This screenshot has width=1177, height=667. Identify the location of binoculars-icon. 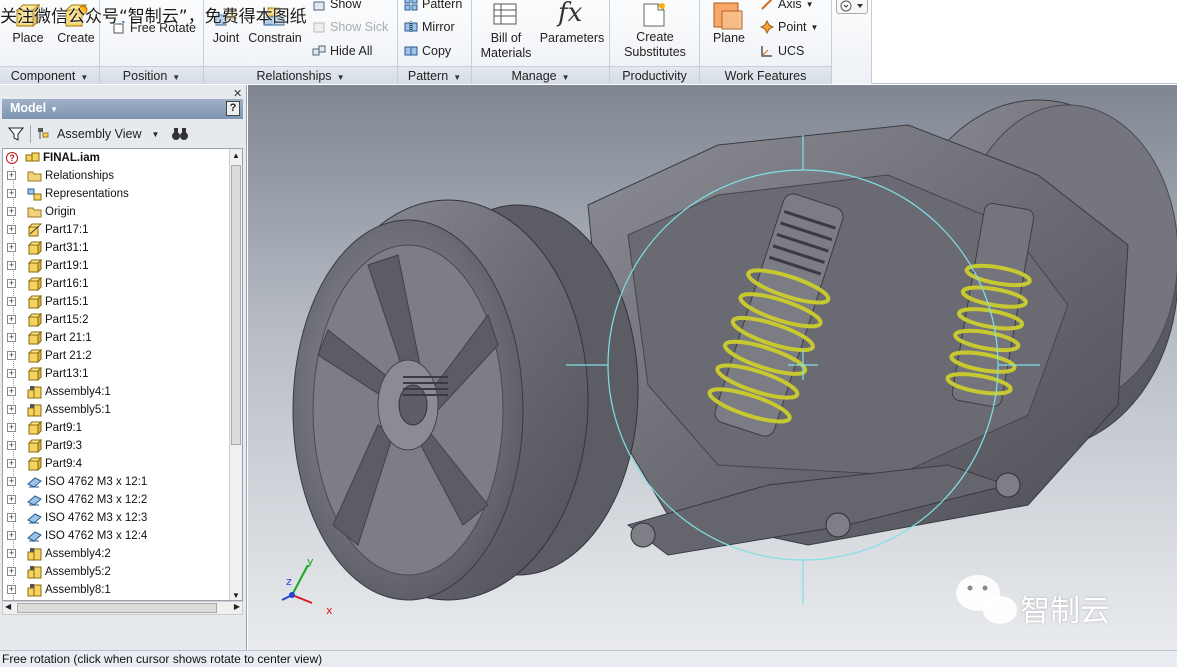
(180, 134).